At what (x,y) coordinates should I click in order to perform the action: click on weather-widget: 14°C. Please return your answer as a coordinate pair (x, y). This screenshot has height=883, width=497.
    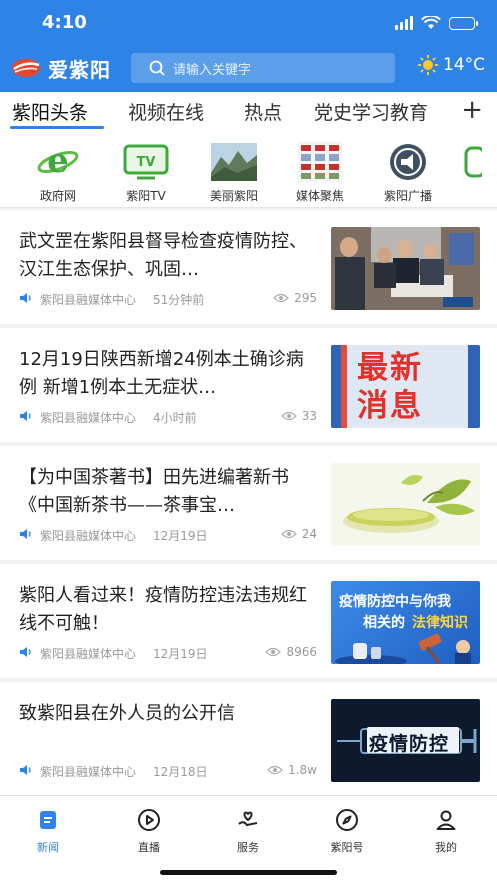
    Looking at the image, I should click on (451, 65).